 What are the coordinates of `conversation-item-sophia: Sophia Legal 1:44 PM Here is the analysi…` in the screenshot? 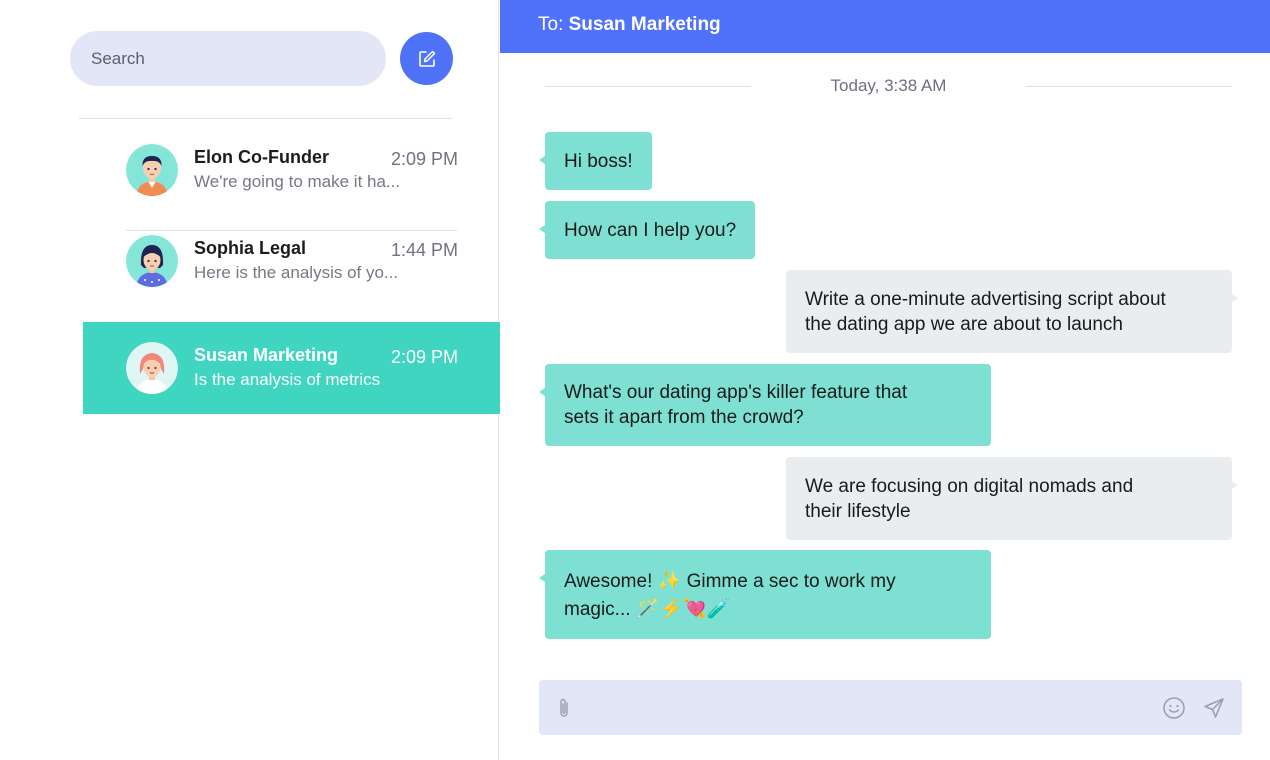 It's located at (291, 261).